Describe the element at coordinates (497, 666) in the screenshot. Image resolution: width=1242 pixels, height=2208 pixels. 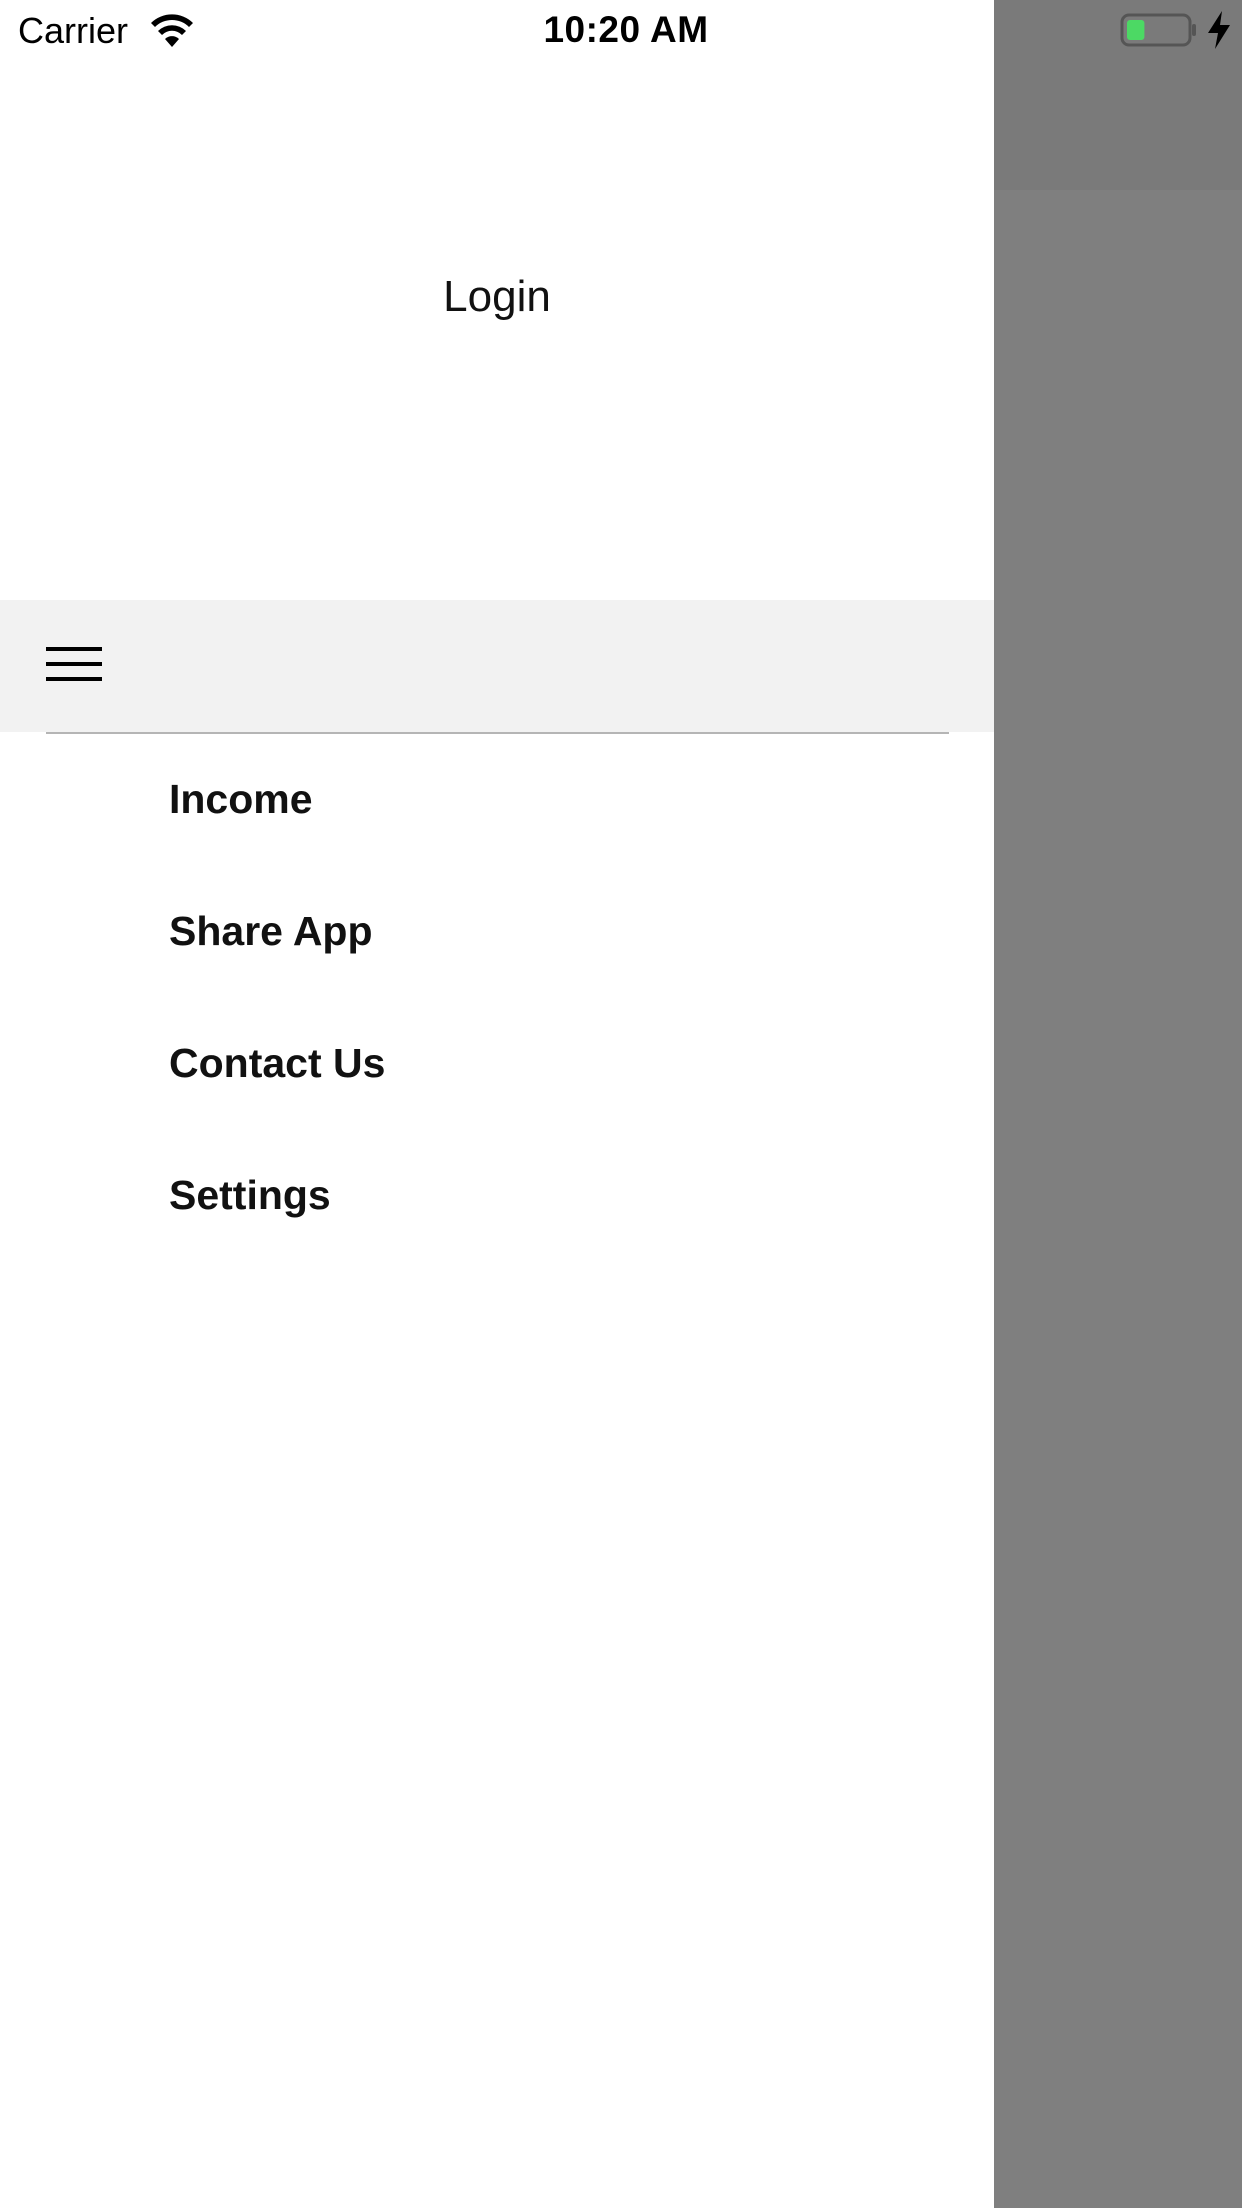
I see `drawer-toolbar` at that location.